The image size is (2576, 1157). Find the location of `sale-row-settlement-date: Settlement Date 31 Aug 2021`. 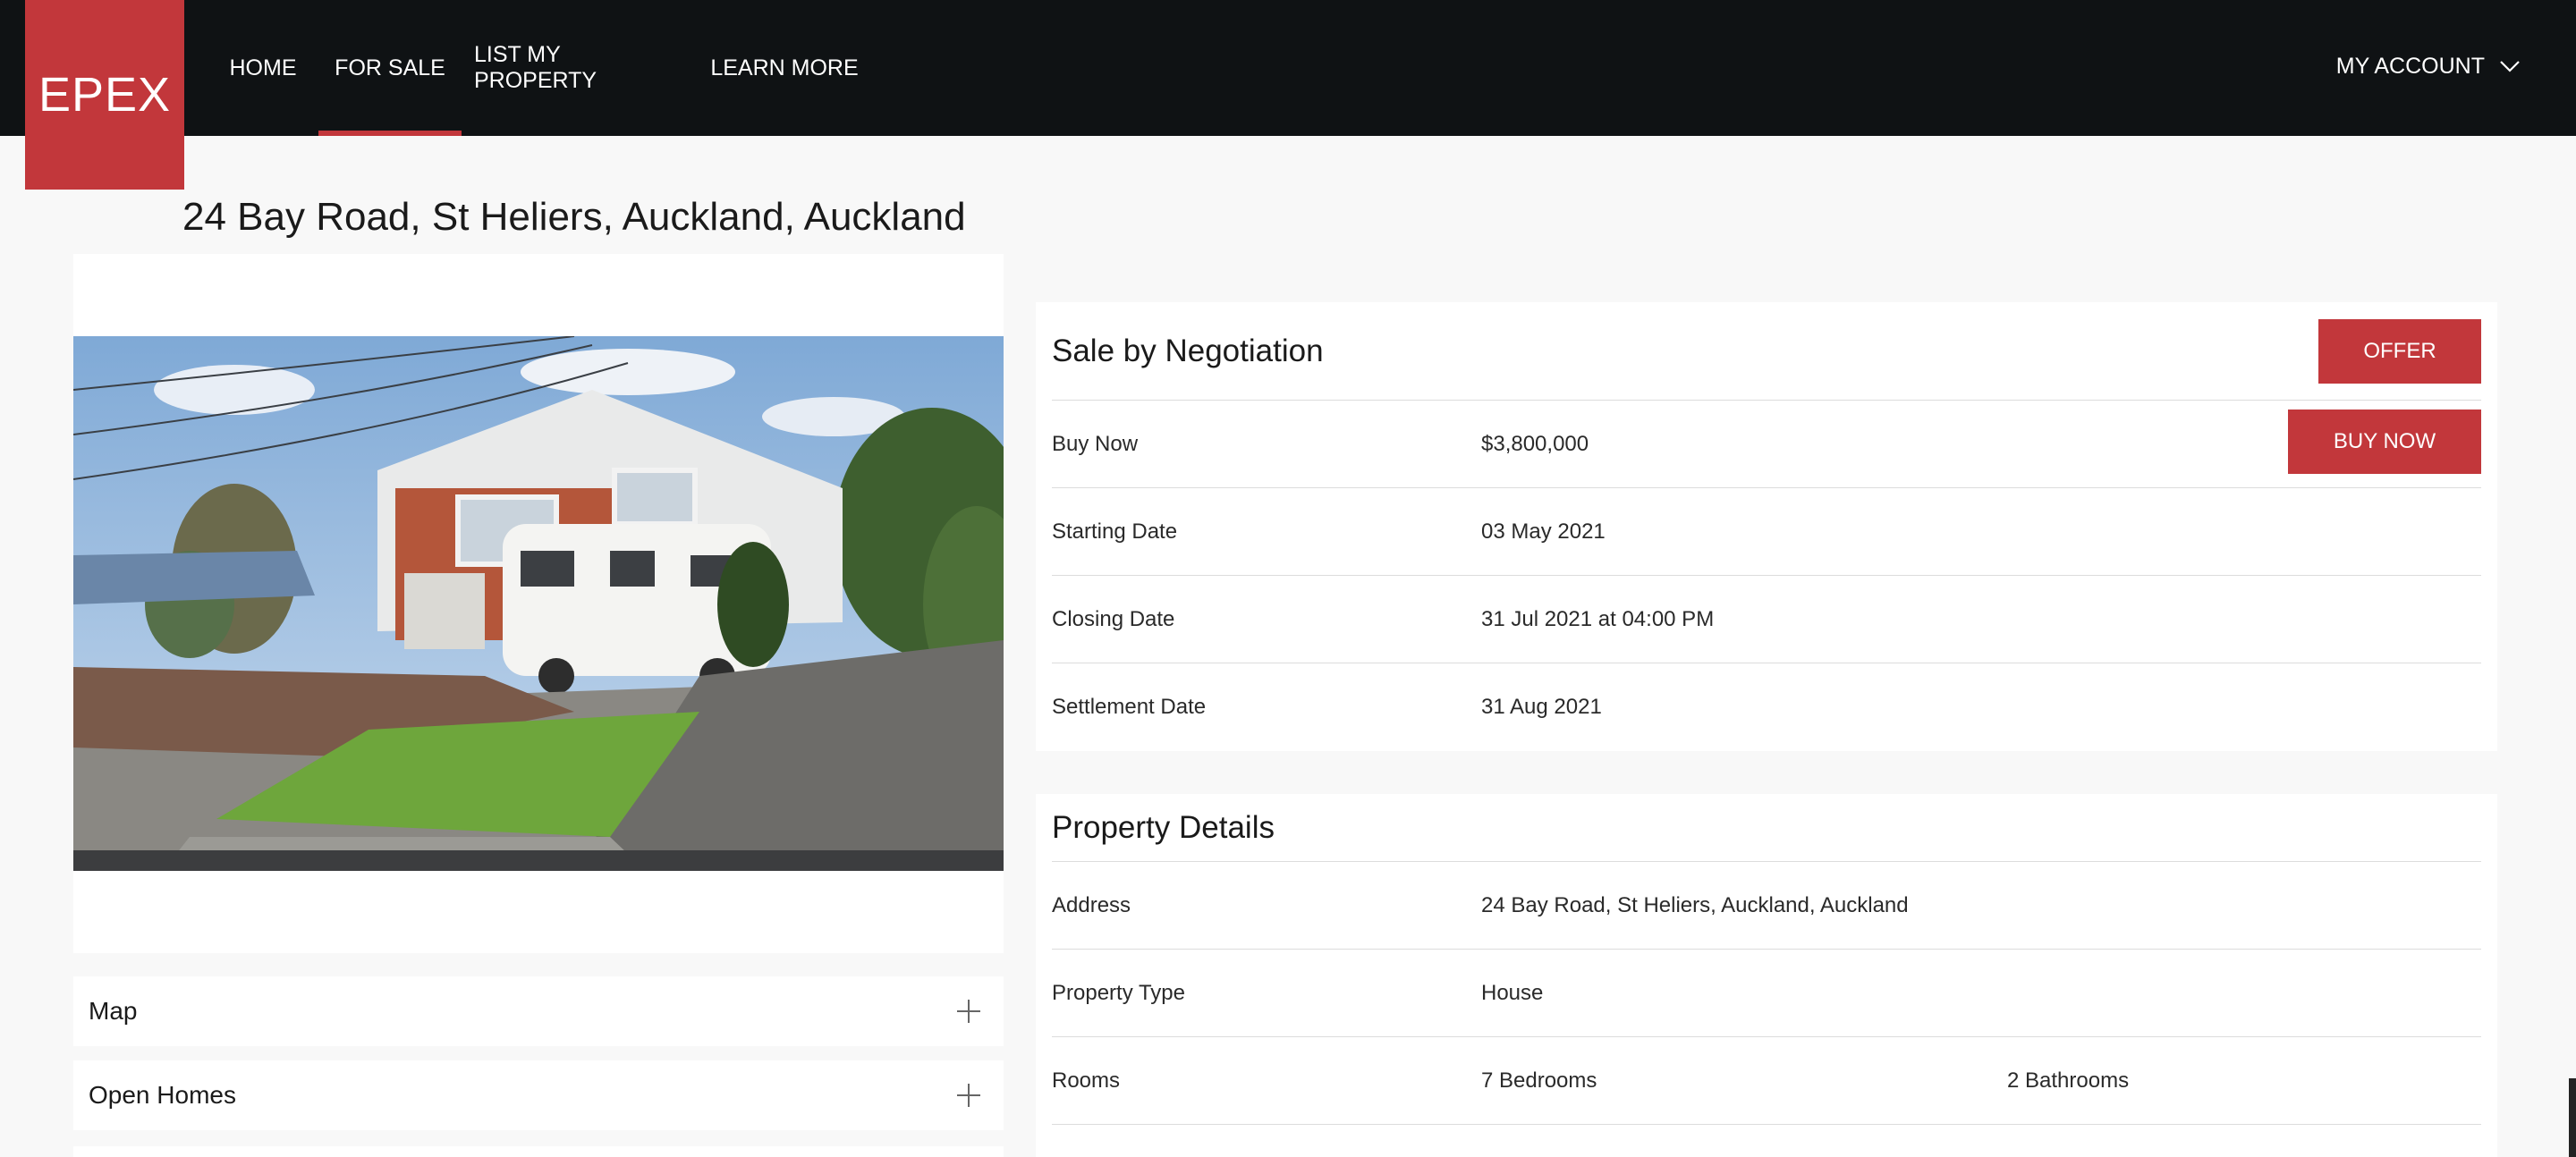

sale-row-settlement-date: Settlement Date 31 Aug 2021 is located at coordinates (1766, 707).